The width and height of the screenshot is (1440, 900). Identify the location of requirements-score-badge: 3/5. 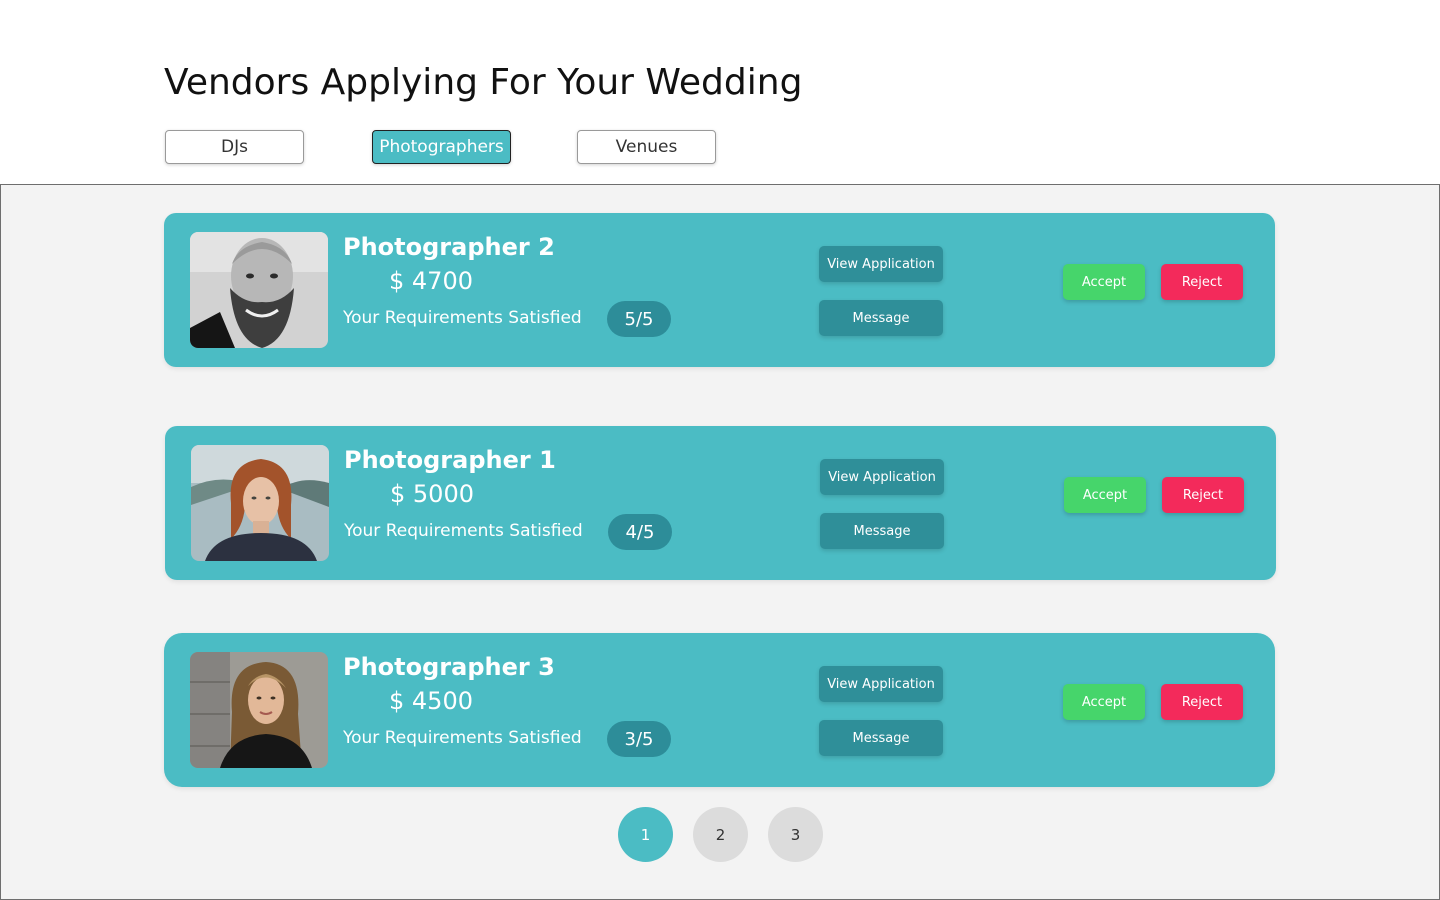
(639, 739).